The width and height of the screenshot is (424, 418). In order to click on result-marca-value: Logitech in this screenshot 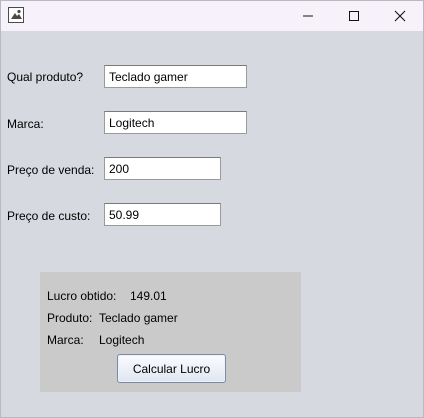, I will do `click(122, 340)`.